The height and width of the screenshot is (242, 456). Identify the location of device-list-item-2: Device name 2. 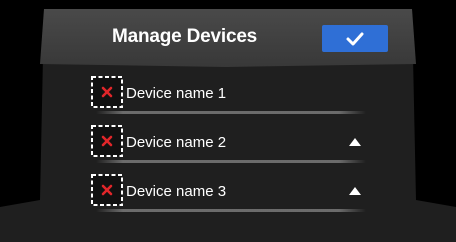
(233, 143).